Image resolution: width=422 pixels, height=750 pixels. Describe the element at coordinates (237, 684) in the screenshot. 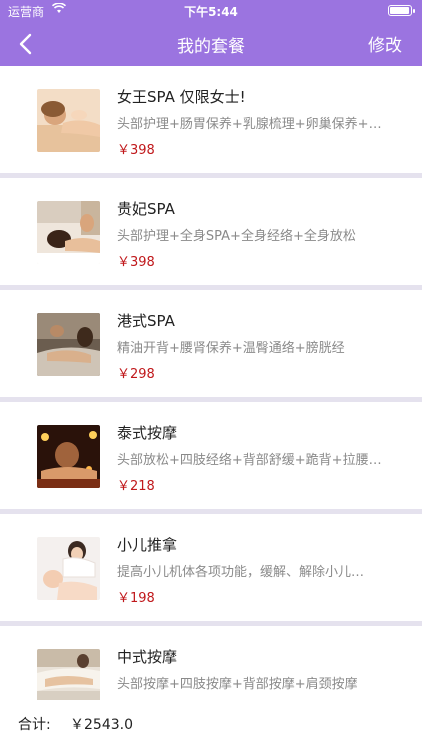

I see `package-description: 头部按摩+四肢按摩+背部按摩+肩颈按摩` at that location.